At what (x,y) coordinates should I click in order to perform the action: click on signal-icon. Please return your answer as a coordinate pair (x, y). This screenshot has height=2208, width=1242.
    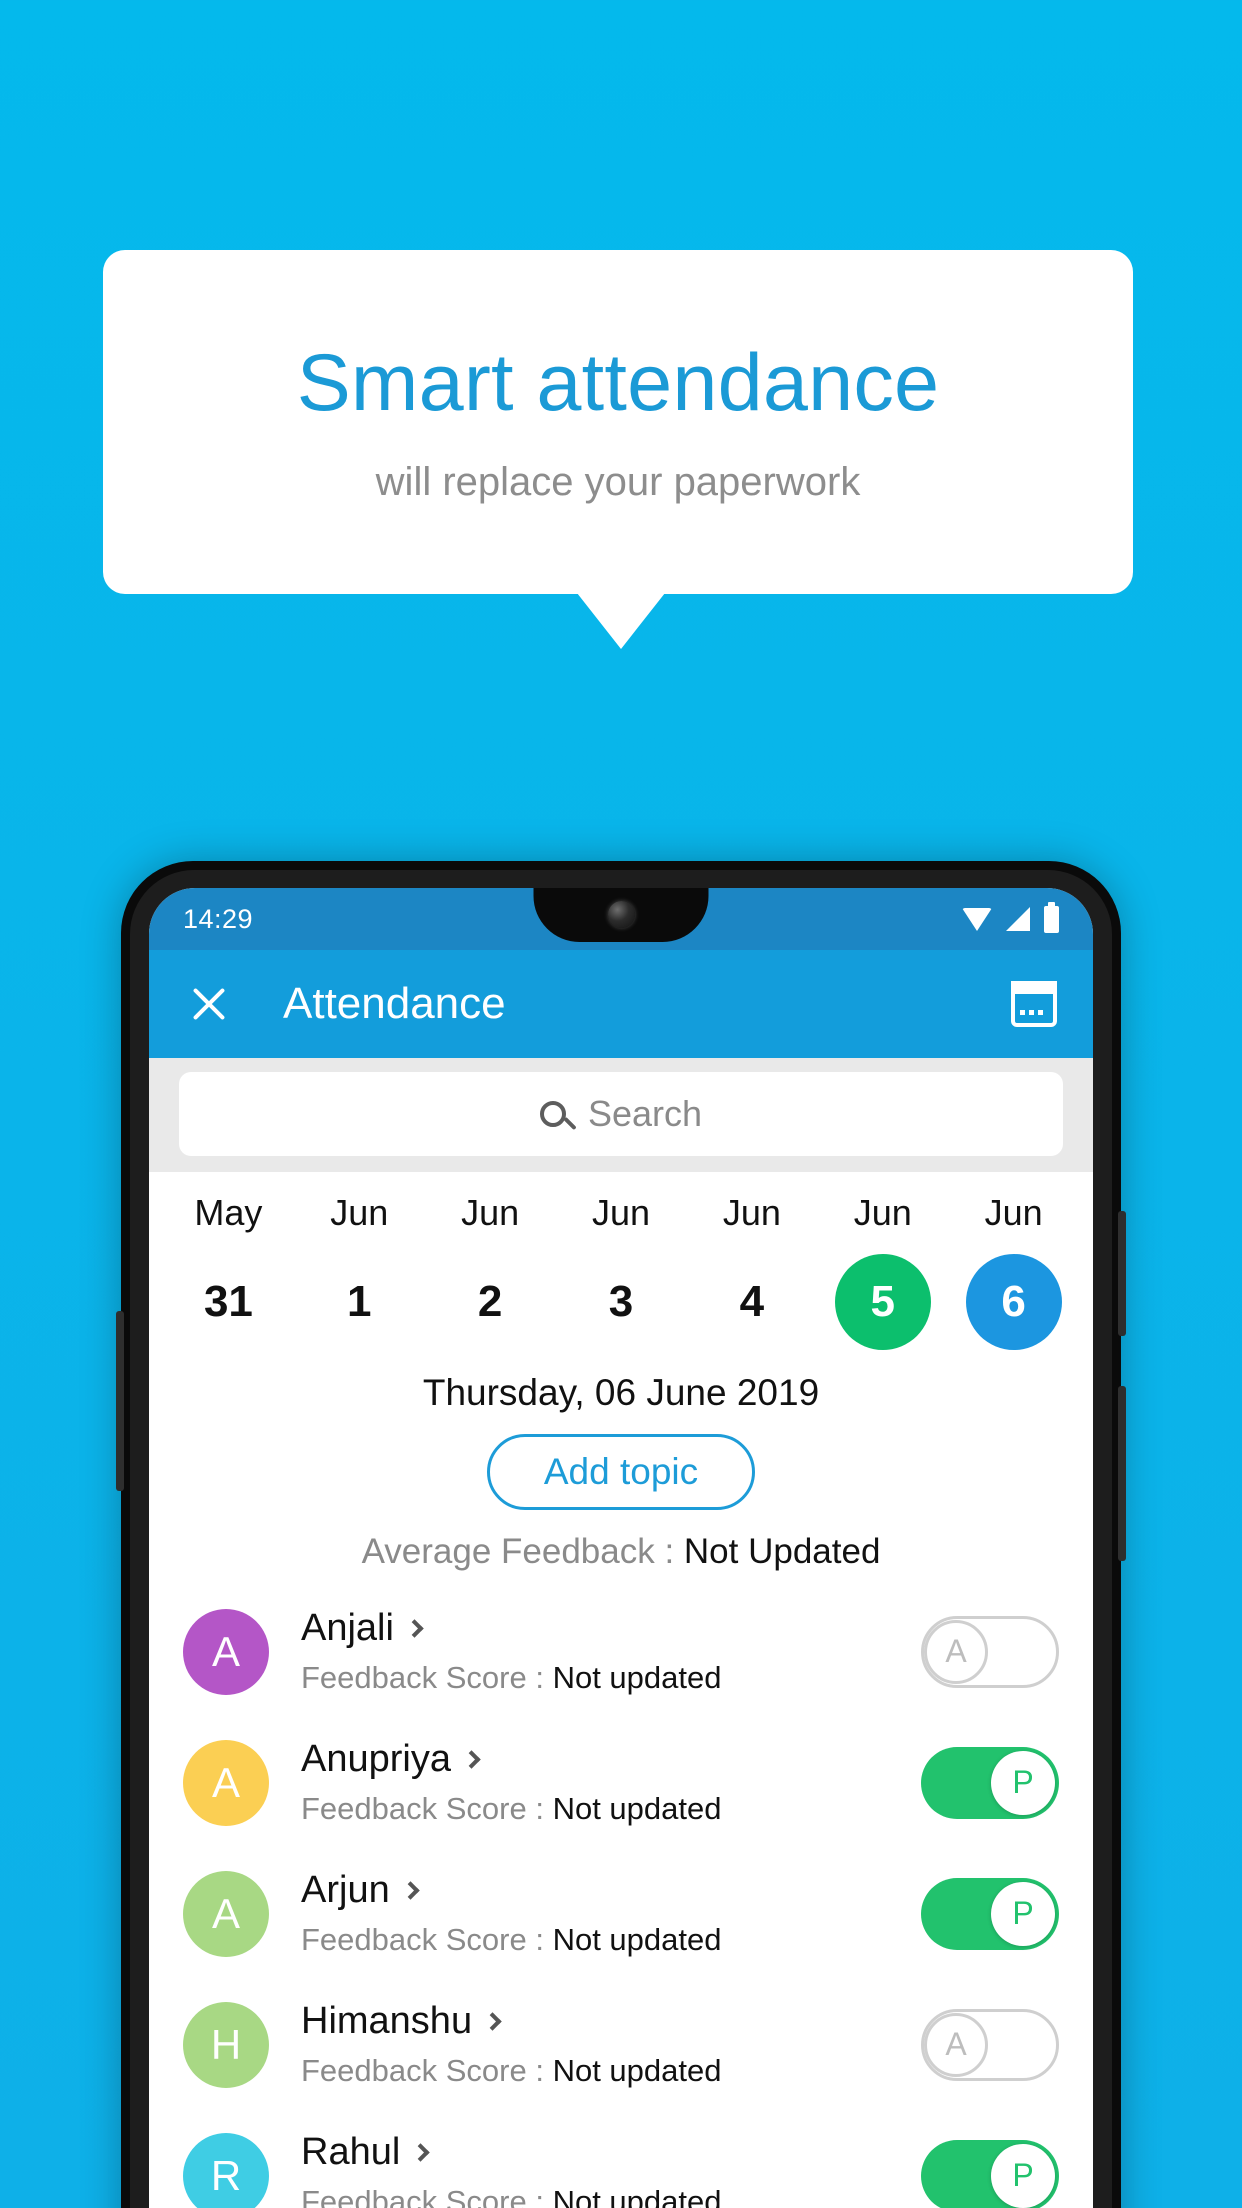
    Looking at the image, I should click on (1018, 919).